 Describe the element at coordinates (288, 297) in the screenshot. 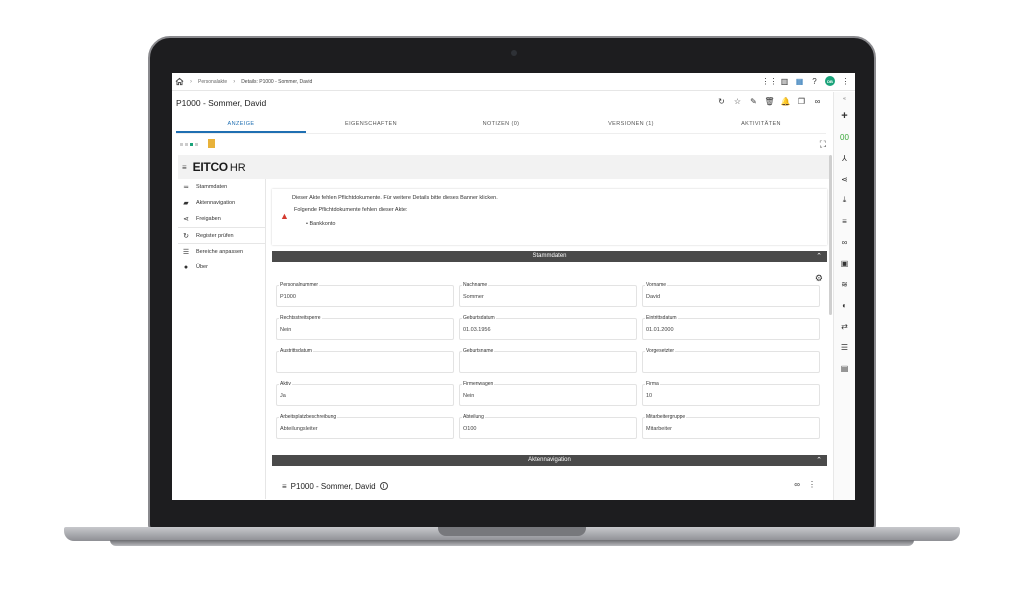

I see `field-value: P1000` at that location.